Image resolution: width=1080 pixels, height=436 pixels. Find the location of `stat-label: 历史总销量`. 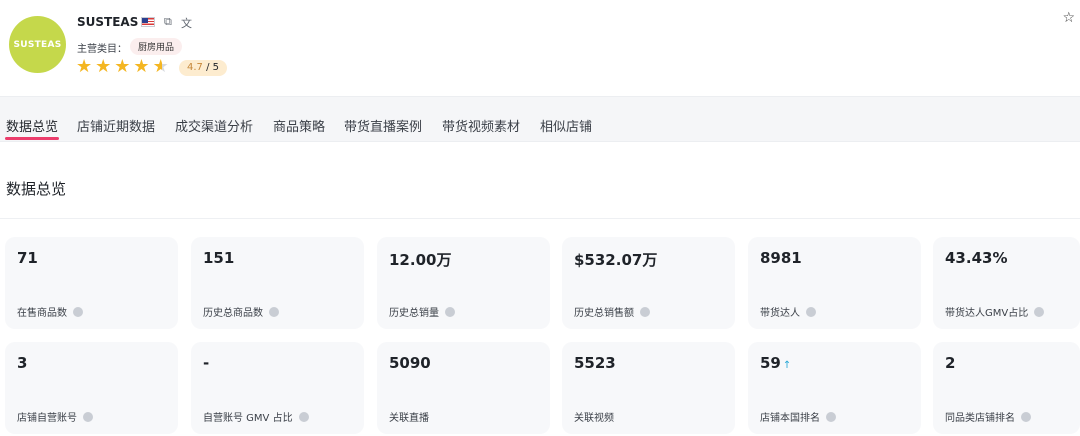

stat-label: 历史总销量 is located at coordinates (422, 311).